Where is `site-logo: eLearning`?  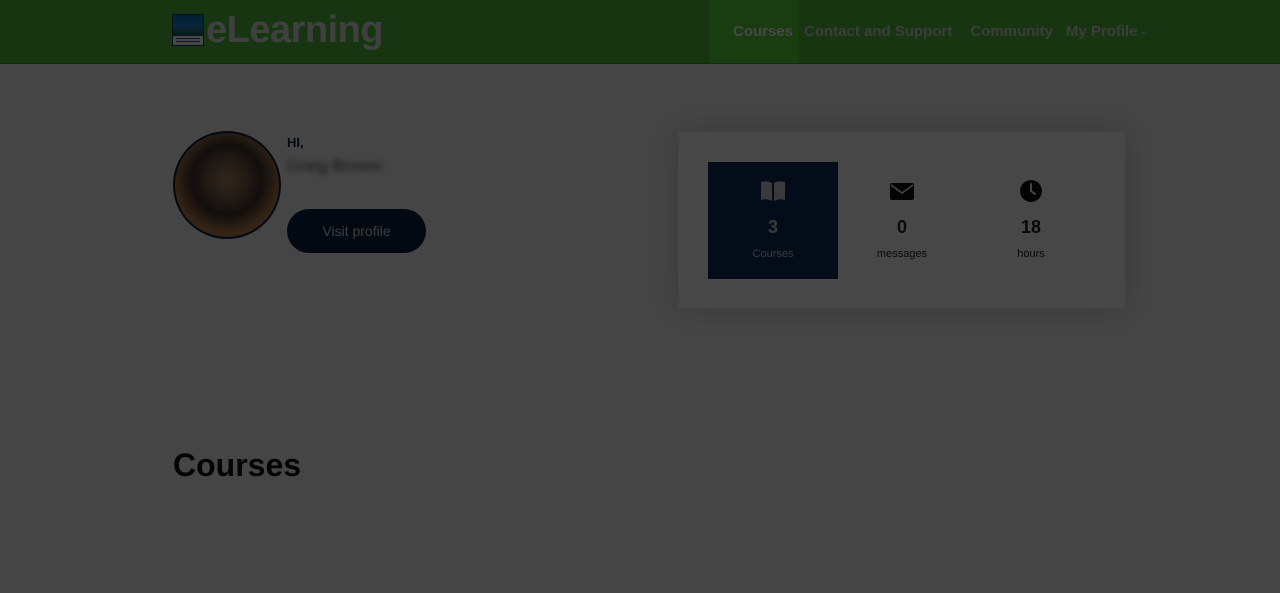 site-logo: eLearning is located at coordinates (278, 30).